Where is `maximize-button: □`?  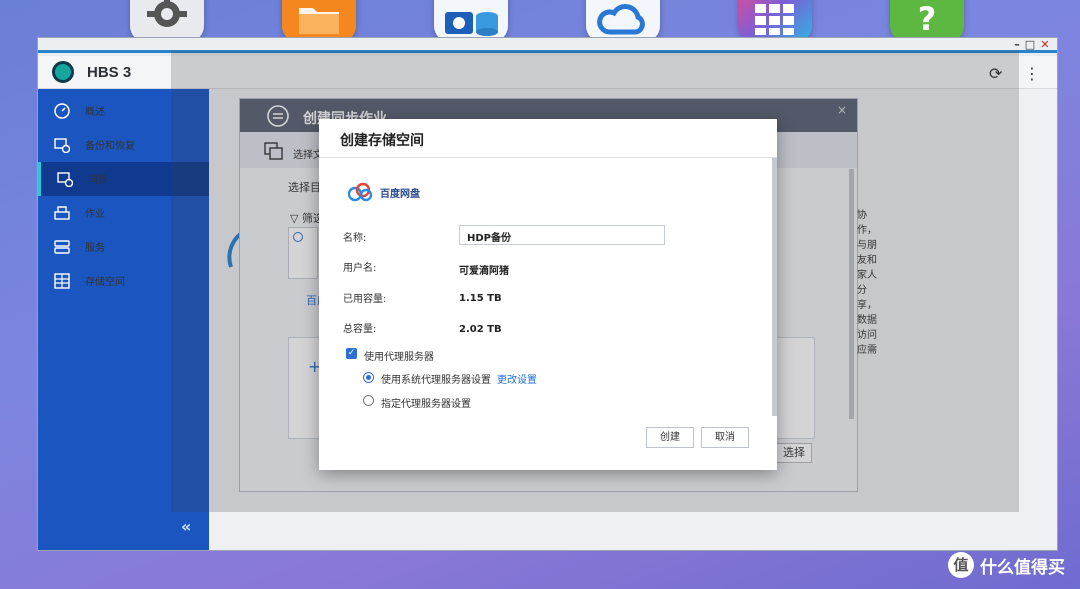
maximize-button: □ is located at coordinates (1030, 45).